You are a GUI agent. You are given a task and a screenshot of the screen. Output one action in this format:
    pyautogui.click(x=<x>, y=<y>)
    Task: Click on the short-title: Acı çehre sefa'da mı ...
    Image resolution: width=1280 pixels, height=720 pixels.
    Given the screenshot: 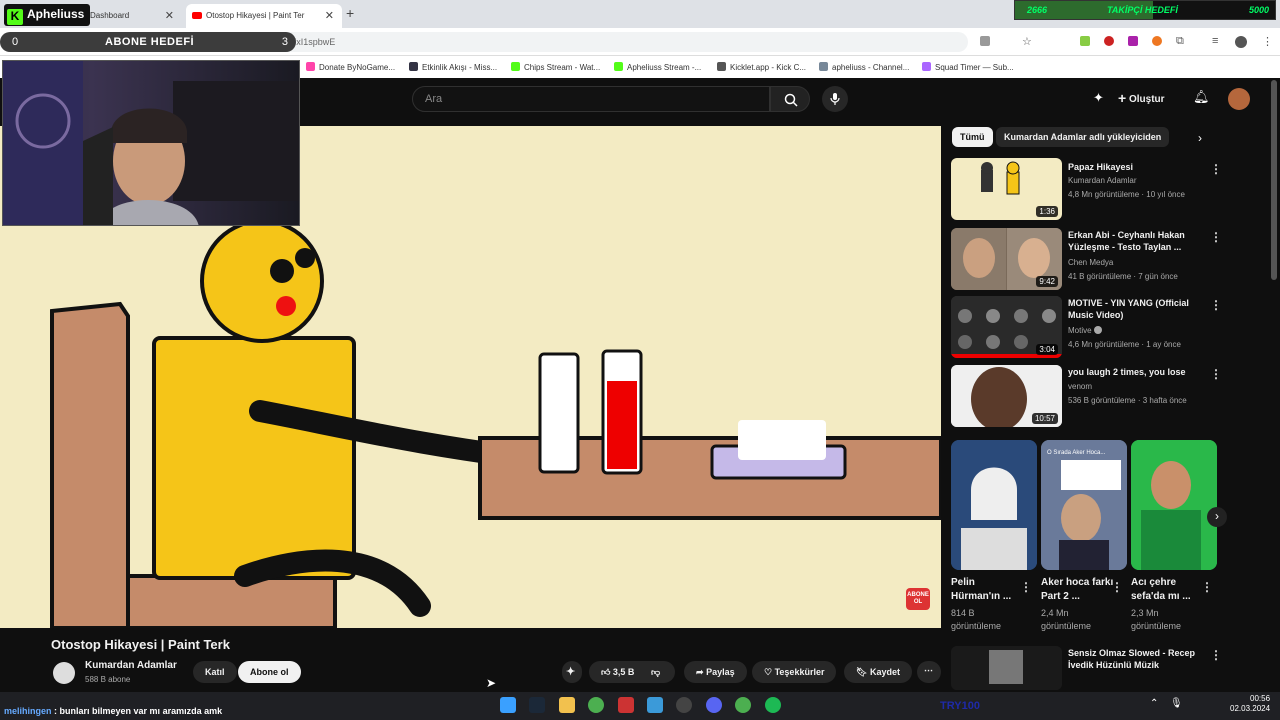 What is the action you would take?
    pyautogui.click(x=1168, y=590)
    